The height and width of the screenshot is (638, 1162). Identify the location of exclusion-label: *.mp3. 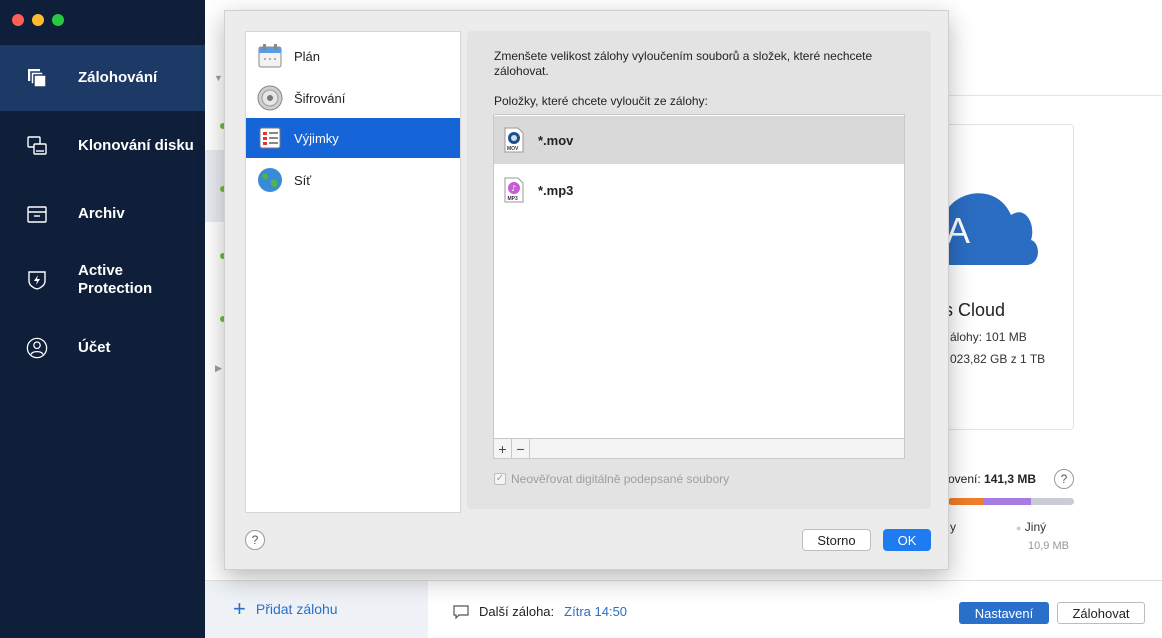
(556, 190).